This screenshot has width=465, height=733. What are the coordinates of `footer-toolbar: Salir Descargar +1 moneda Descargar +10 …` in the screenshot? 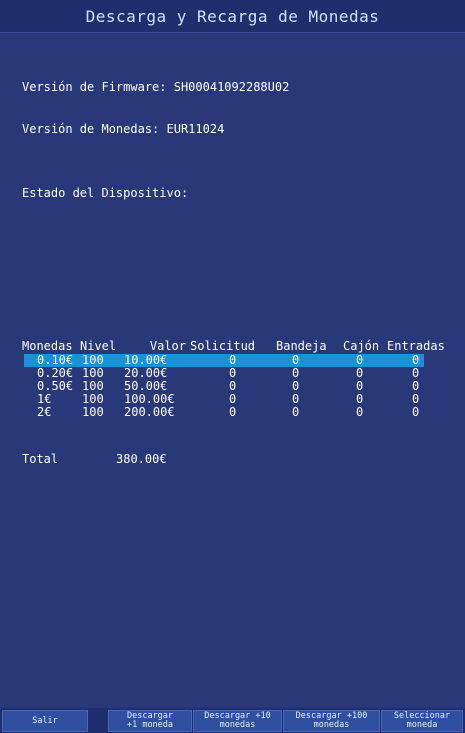 It's located at (232, 720).